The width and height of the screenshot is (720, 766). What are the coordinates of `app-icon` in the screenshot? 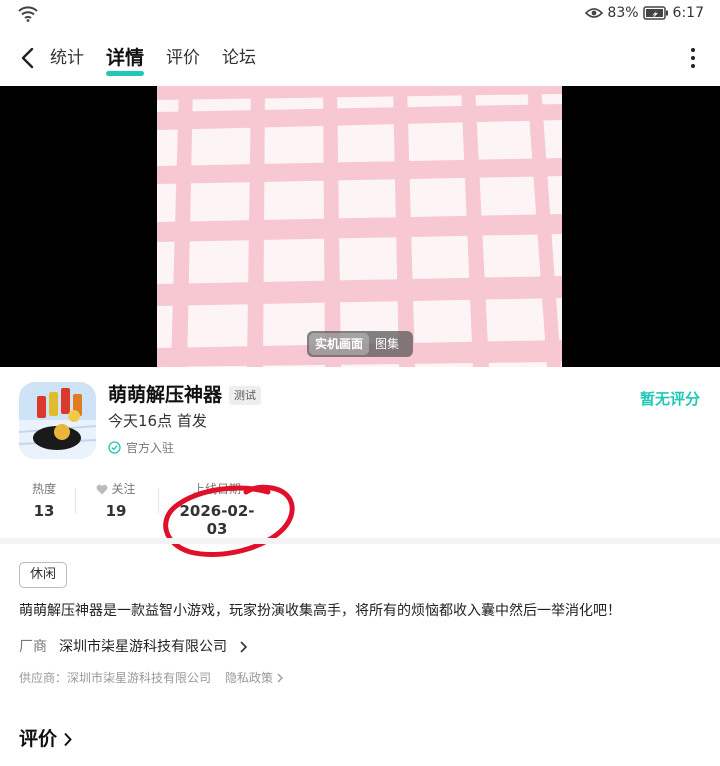 It's located at (57, 420).